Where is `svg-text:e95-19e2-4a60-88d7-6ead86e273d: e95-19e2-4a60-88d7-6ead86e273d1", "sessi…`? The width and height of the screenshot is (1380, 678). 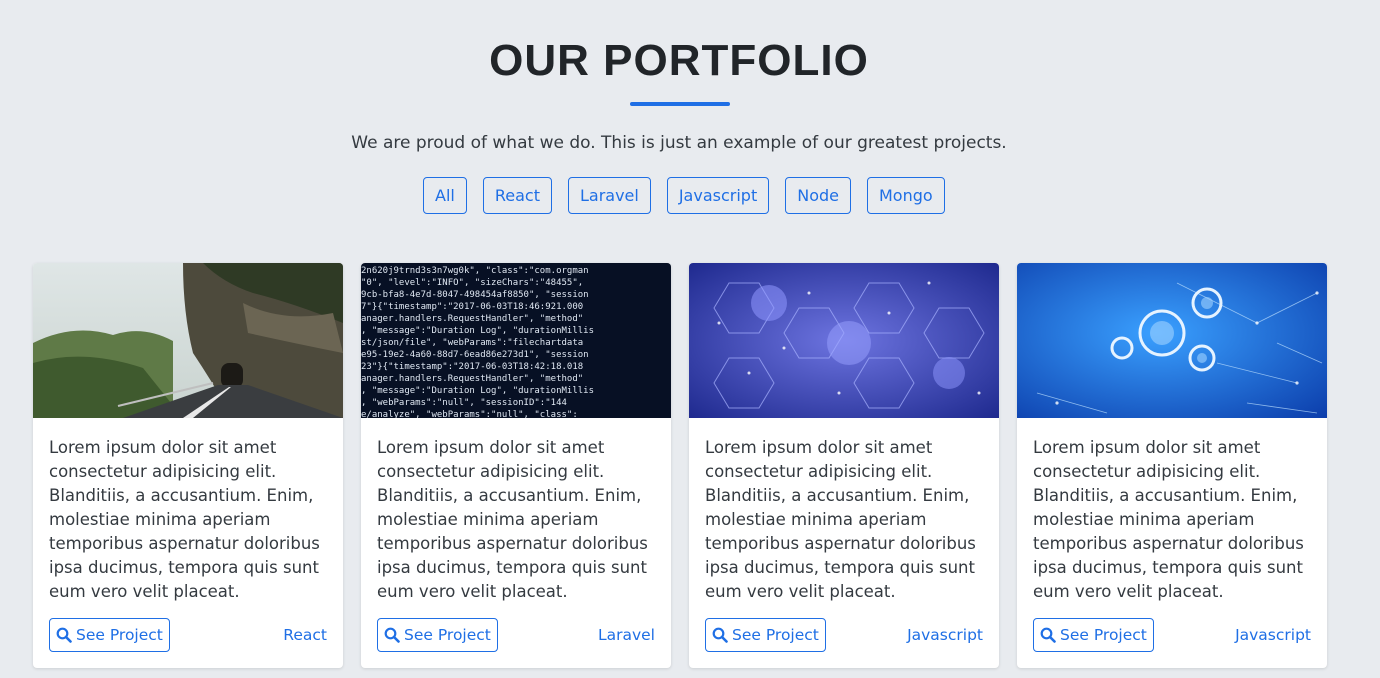
svg-text:e95-19e2-4a60-88d7-6ead86e273d: e95-19e2-4a60-88d7-6ead86e273d1", "sessi… is located at coordinates (475, 355).